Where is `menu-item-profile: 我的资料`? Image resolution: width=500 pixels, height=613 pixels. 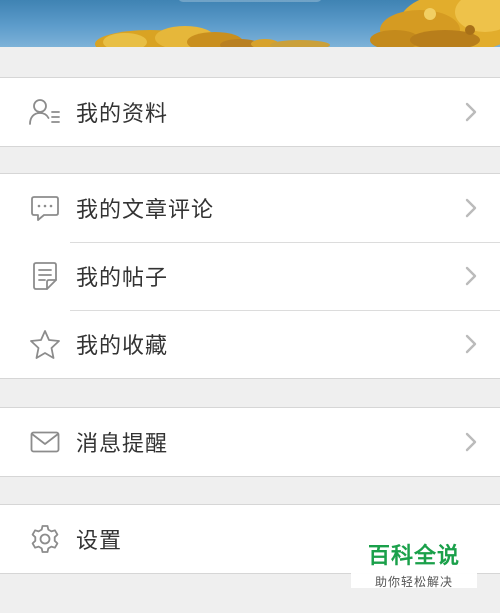
menu-item-profile: 我的资料 is located at coordinates (250, 112).